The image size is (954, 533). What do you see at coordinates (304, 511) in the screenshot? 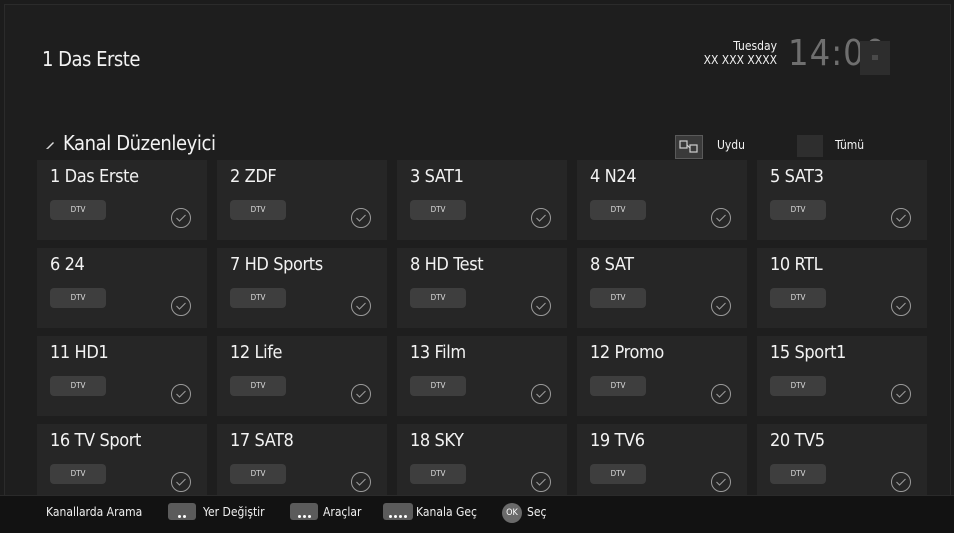
I see `three-dot-button-icon` at bounding box center [304, 511].